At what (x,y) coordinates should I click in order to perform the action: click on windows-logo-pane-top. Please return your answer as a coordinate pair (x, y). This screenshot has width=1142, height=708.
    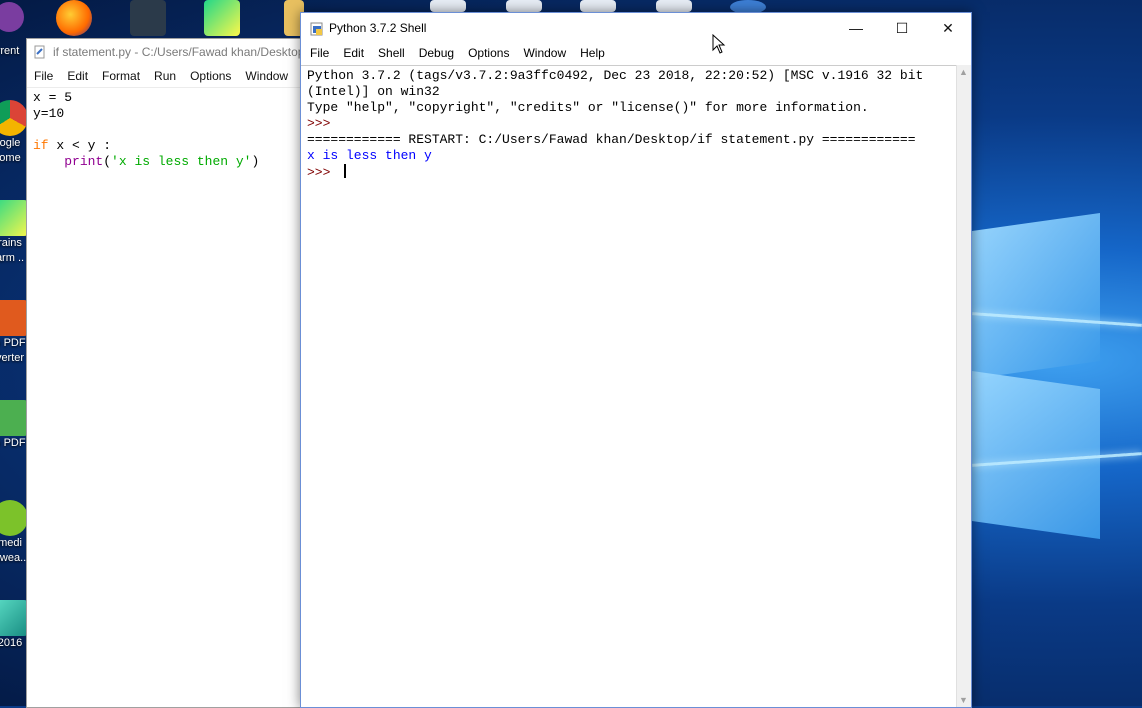
    Looking at the image, I should click on (1036, 296).